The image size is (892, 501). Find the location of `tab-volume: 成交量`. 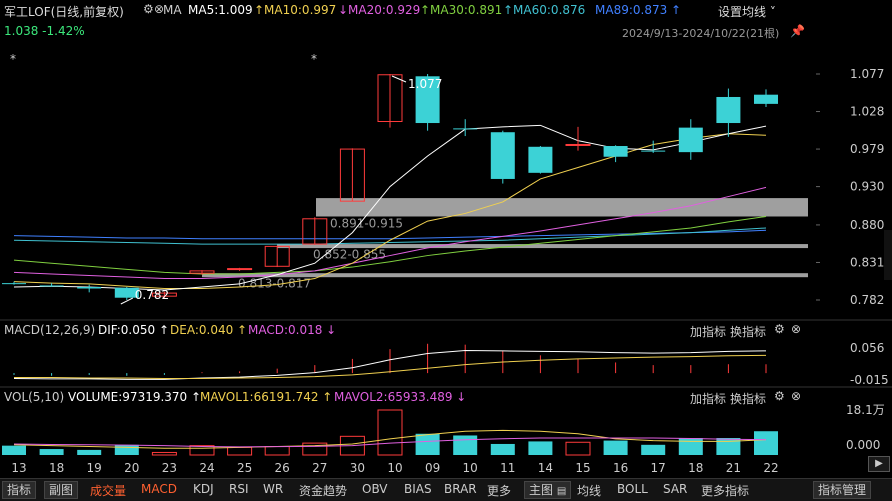

tab-volume: 成交量 is located at coordinates (108, 490).